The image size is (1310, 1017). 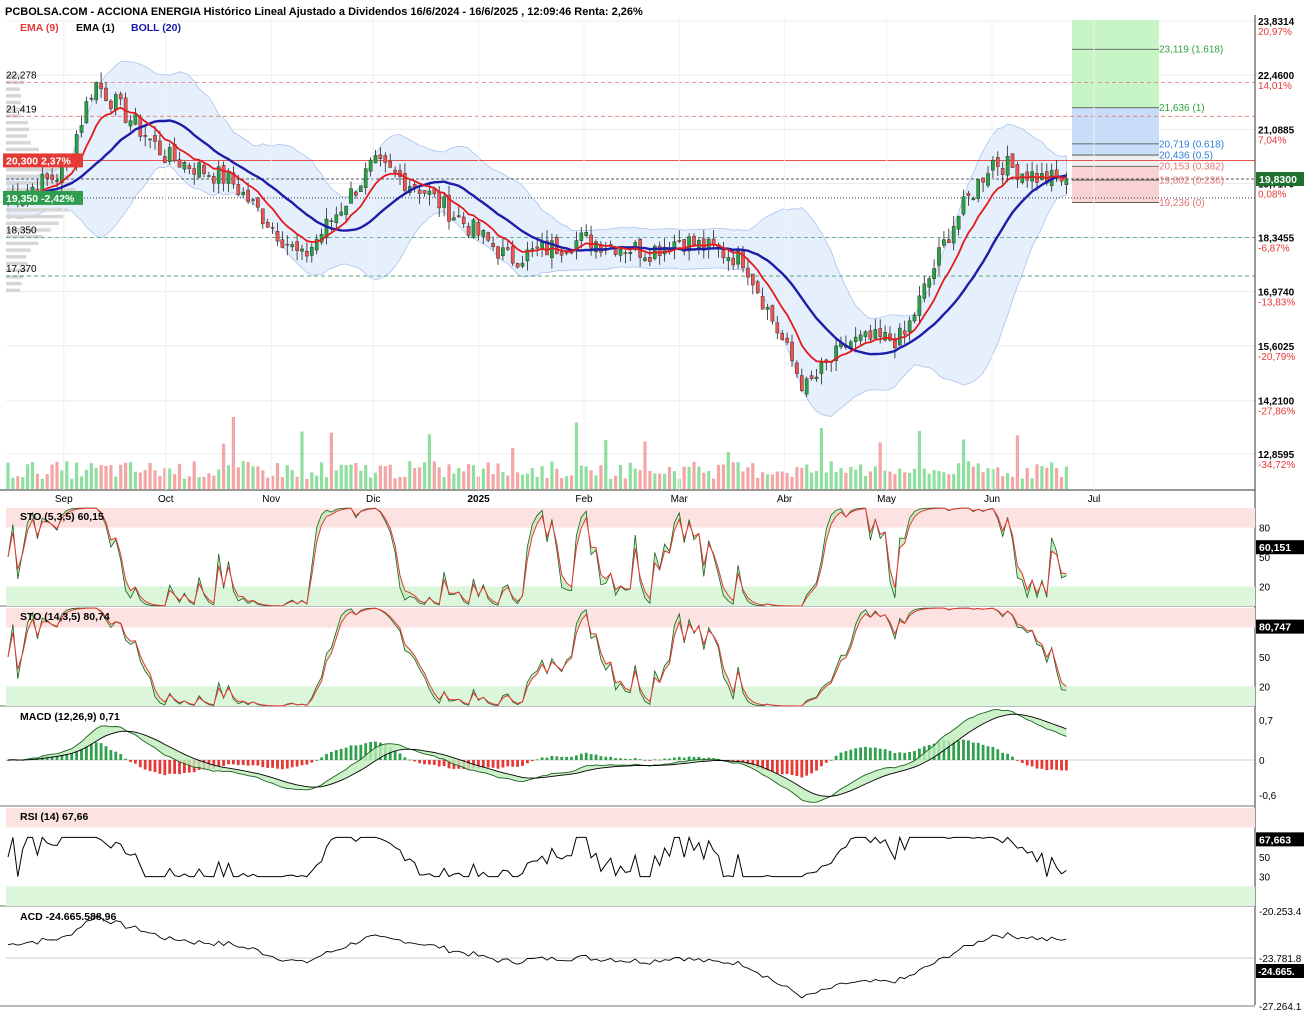 I want to click on panel-level-label: 80, so click(x=1265, y=529).